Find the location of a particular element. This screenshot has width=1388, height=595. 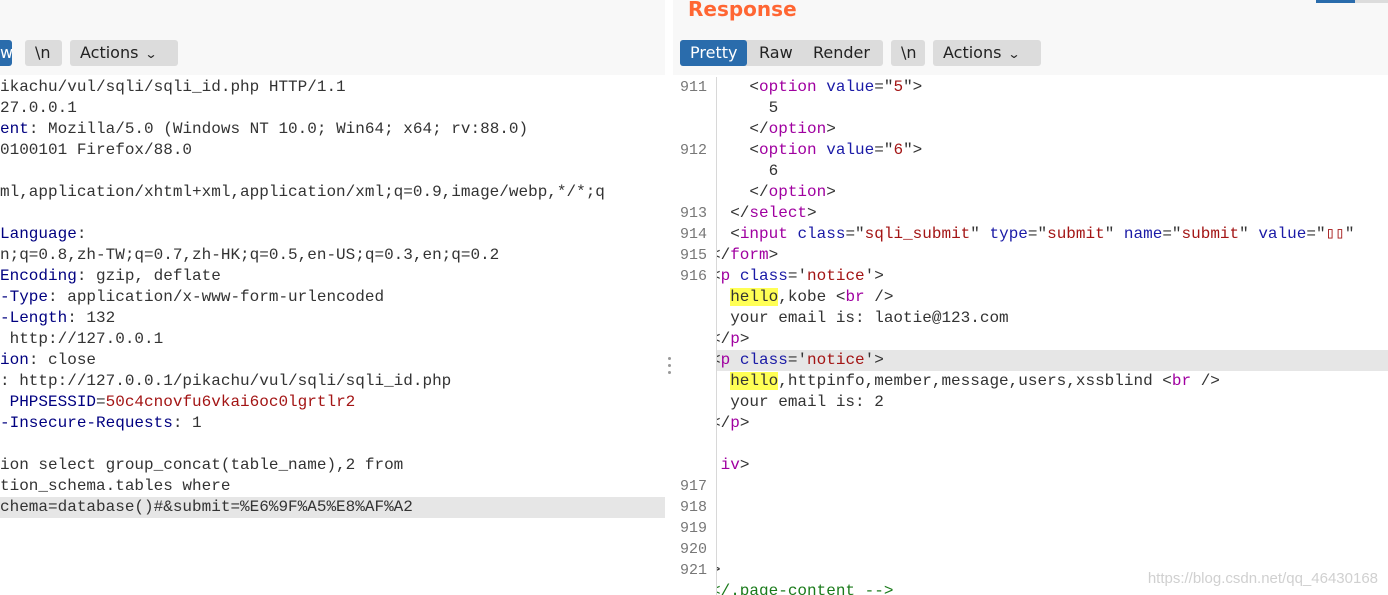

code-token: < is located at coordinates (735, 234).